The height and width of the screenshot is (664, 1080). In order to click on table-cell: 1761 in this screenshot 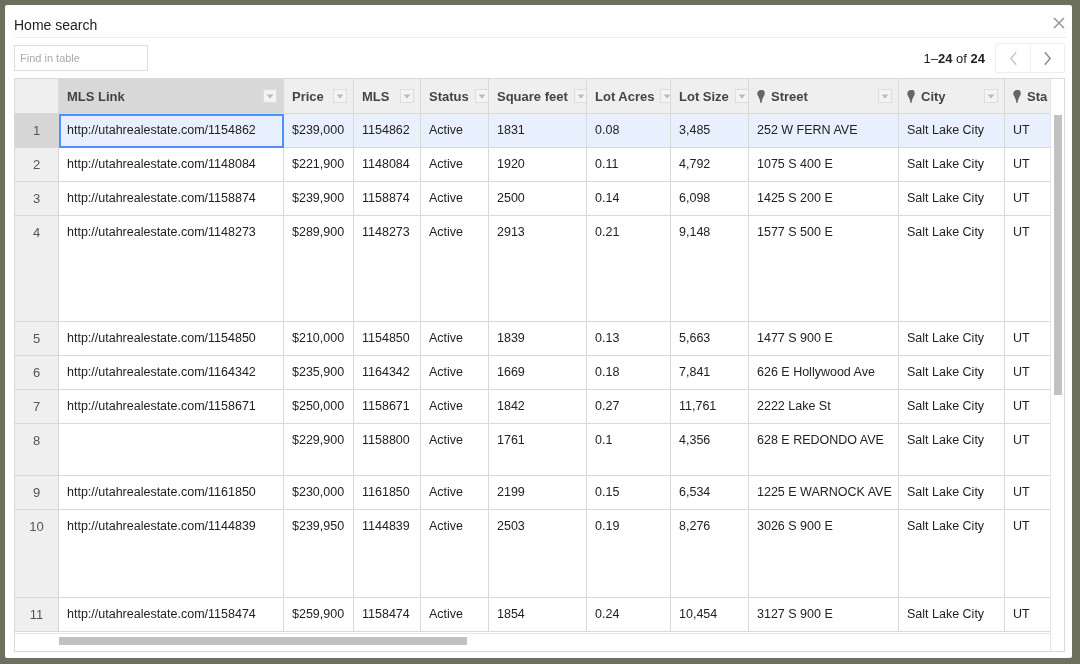, I will do `click(511, 440)`.